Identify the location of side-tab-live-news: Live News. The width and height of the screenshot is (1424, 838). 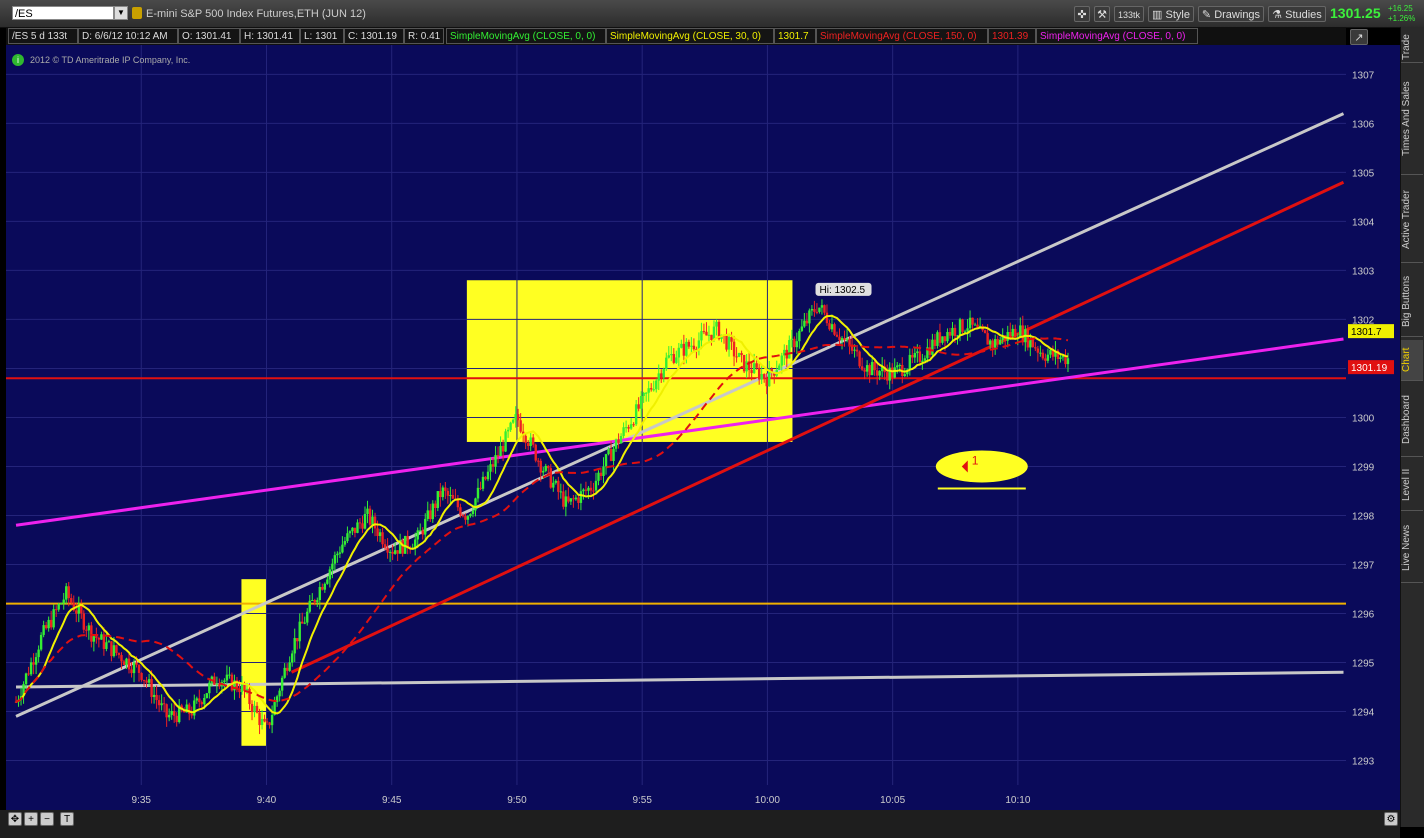
(1412, 548).